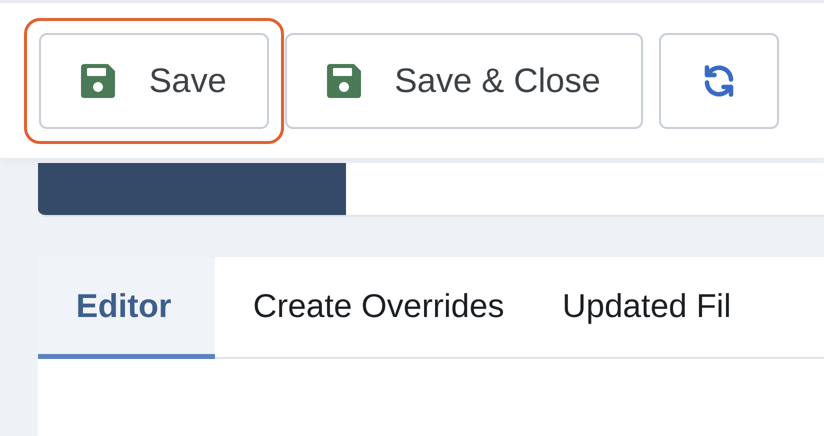 The image size is (824, 436). Describe the element at coordinates (153, 81) in the screenshot. I see `save-button: Save` at that location.